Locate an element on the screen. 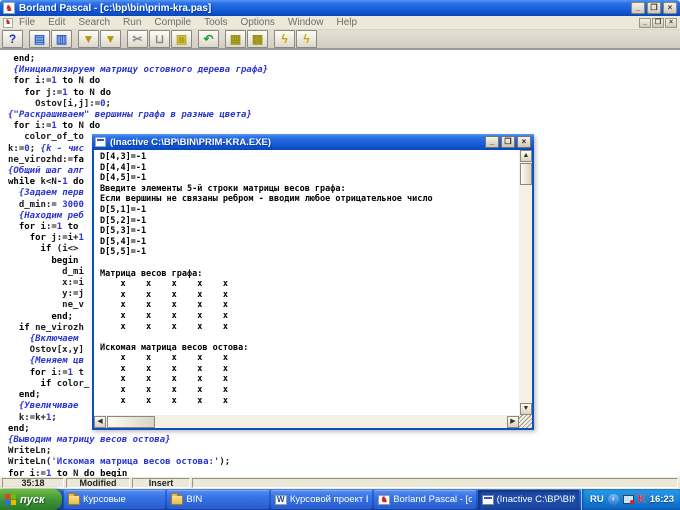 This screenshot has height=510, width=680. save-file-button: ▥ is located at coordinates (61, 39).